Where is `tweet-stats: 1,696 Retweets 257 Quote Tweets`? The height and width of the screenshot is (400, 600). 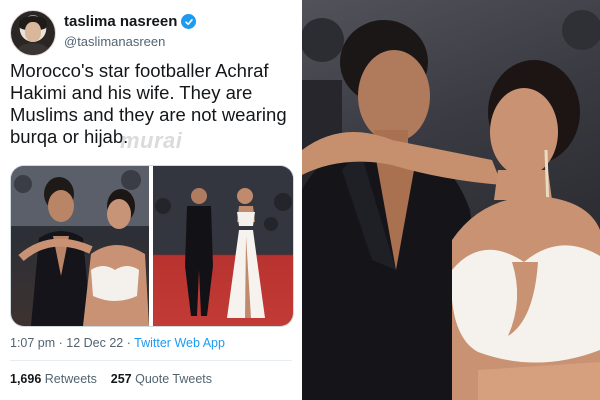 tweet-stats: 1,696 Retweets 257 Quote Tweets is located at coordinates (111, 379).